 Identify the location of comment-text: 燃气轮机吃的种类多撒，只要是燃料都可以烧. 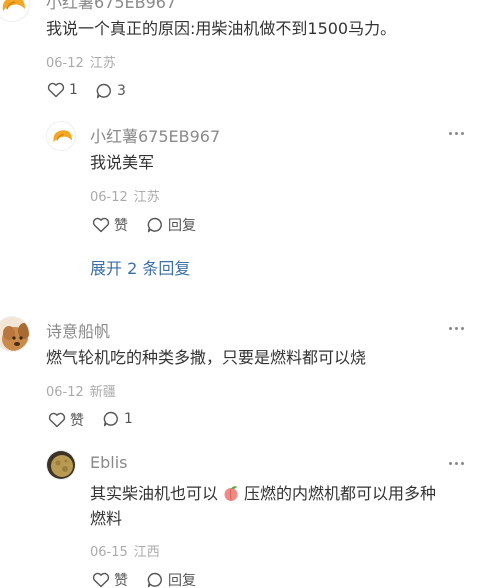
(206, 358).